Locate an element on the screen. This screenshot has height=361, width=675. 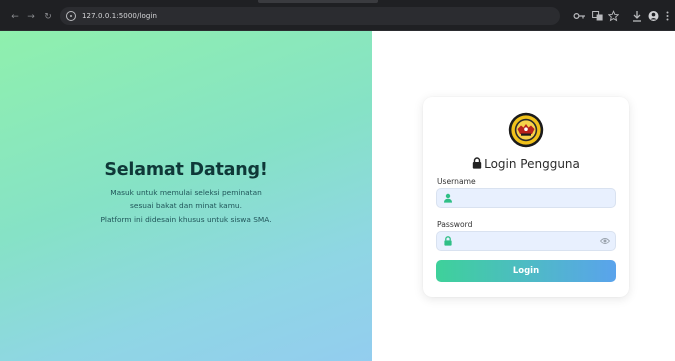
user-icon is located at coordinates (448, 198).